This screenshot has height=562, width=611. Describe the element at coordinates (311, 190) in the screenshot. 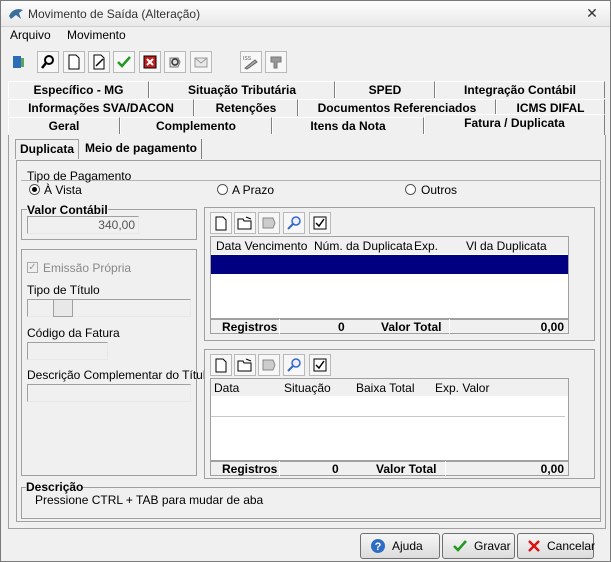

I see `tipo-pagamento-group` at that location.